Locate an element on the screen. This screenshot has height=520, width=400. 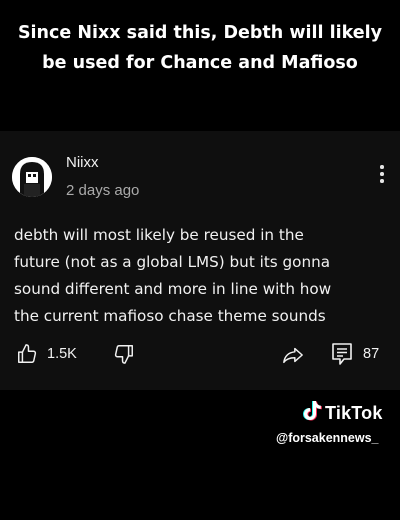
like-count: 1.5K is located at coordinates (62, 354).